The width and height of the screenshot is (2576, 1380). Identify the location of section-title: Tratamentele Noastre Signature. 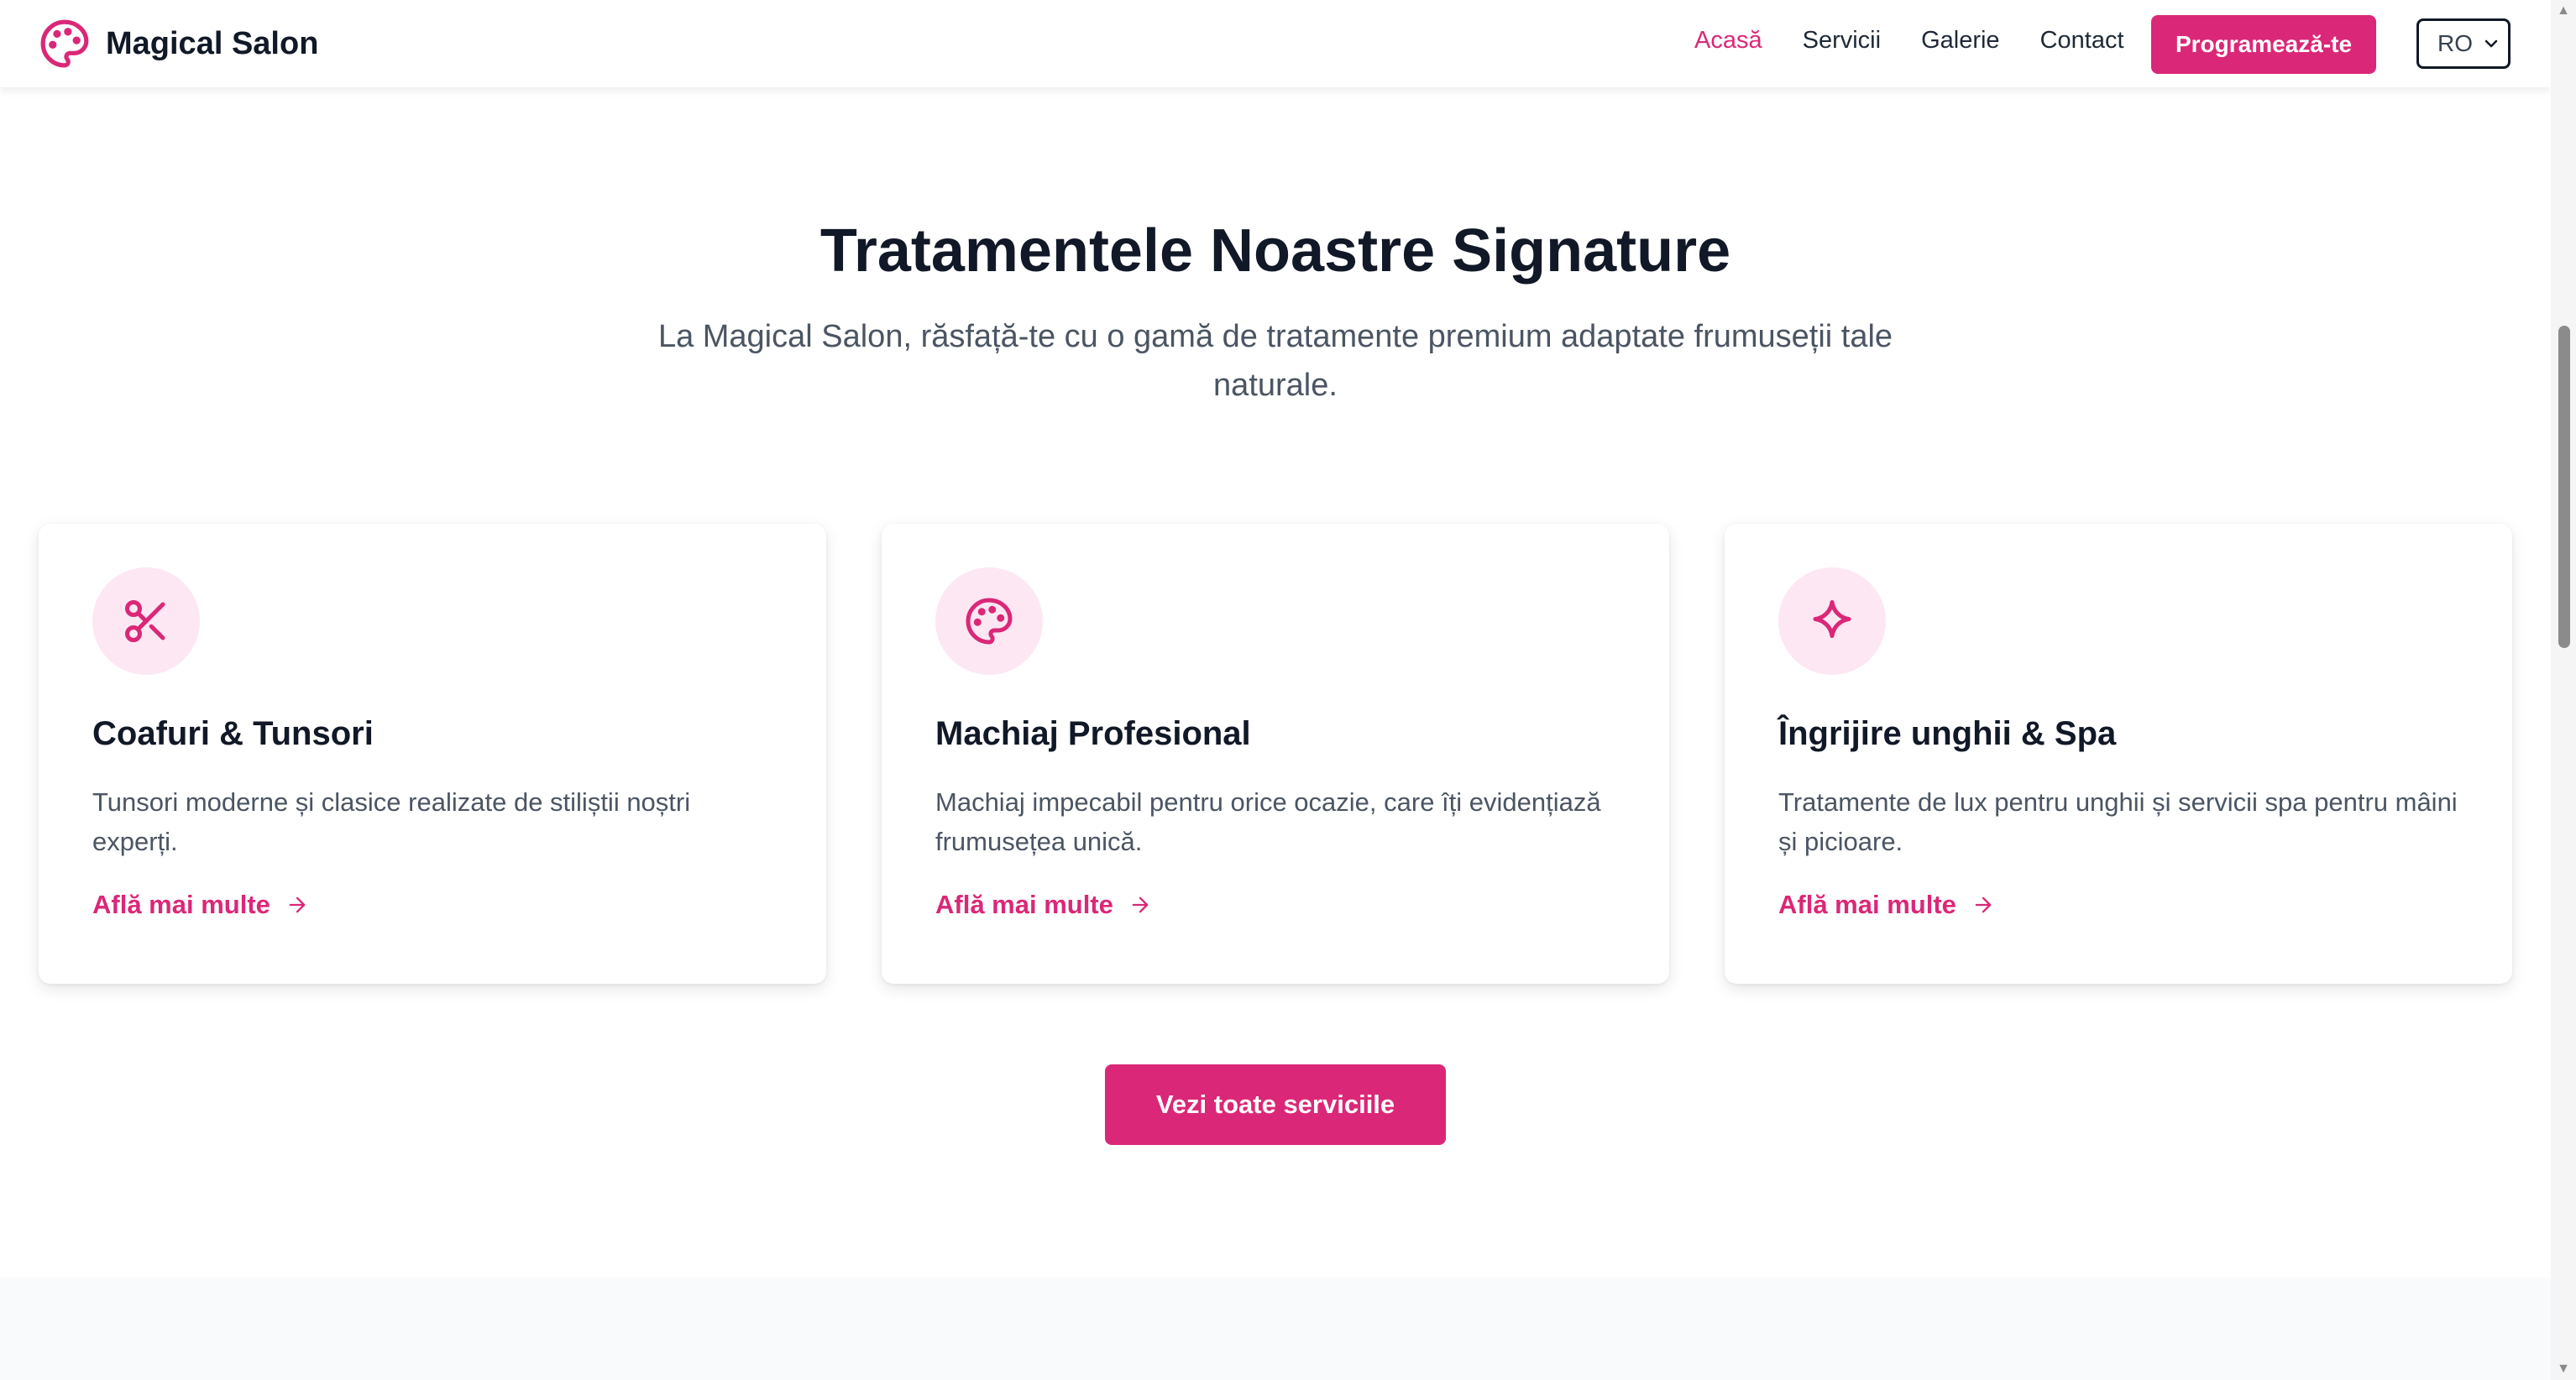
(1275, 251).